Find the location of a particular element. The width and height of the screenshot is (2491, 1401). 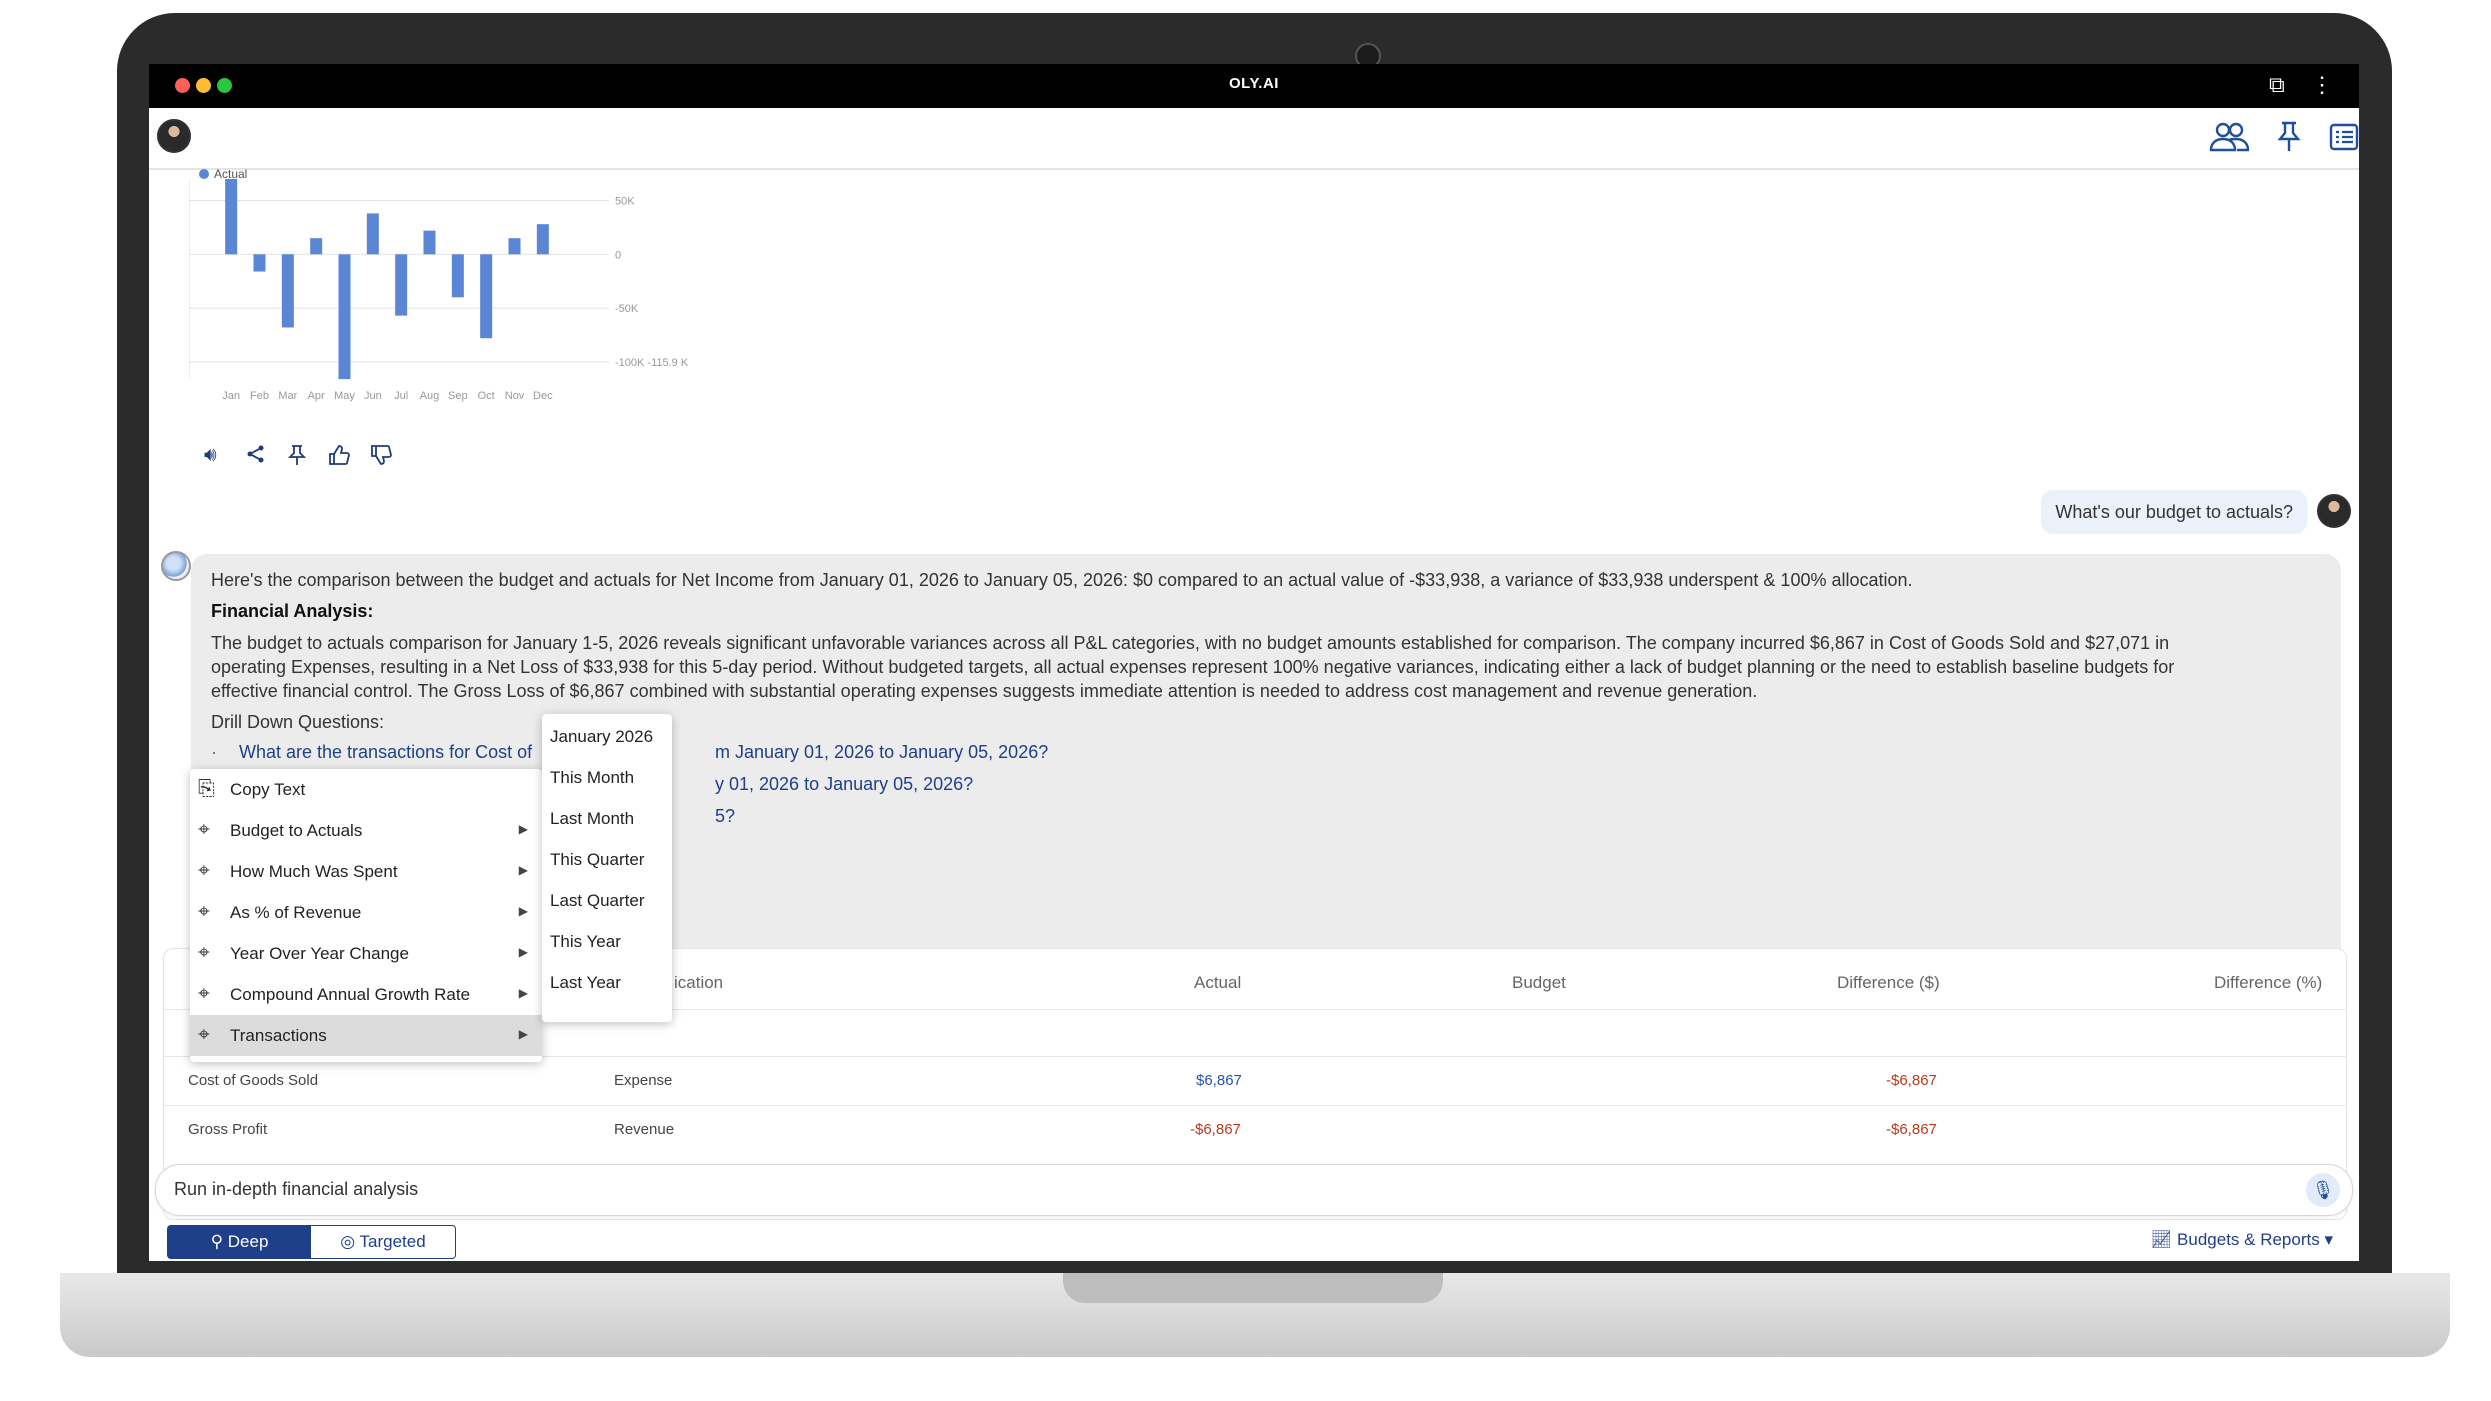

menu-item-year-over-year-change: ⌖ Year Over Year Change ▶ is located at coordinates (366, 953).